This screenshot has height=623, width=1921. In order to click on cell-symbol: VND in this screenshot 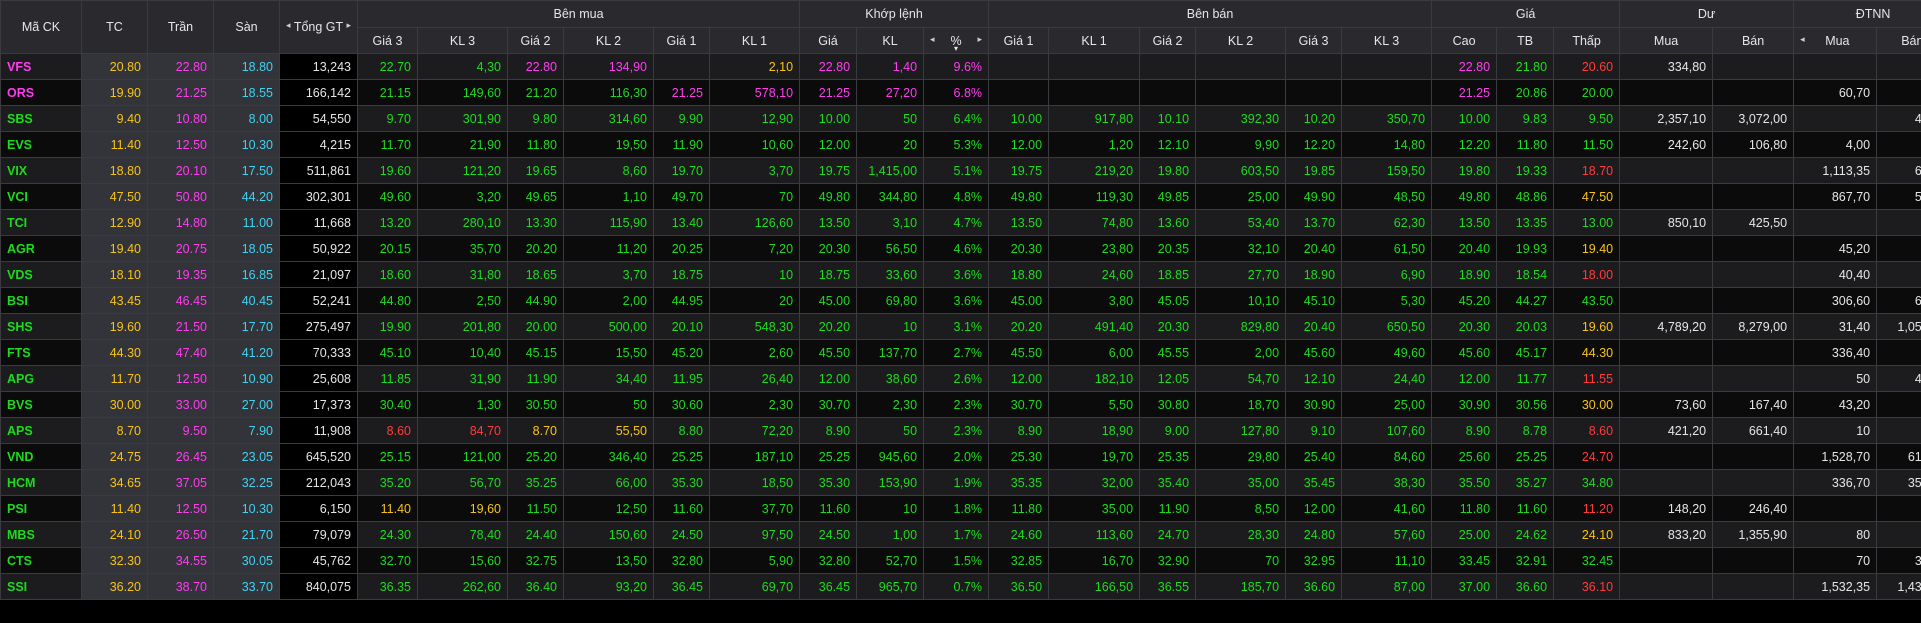, I will do `click(41, 456)`.